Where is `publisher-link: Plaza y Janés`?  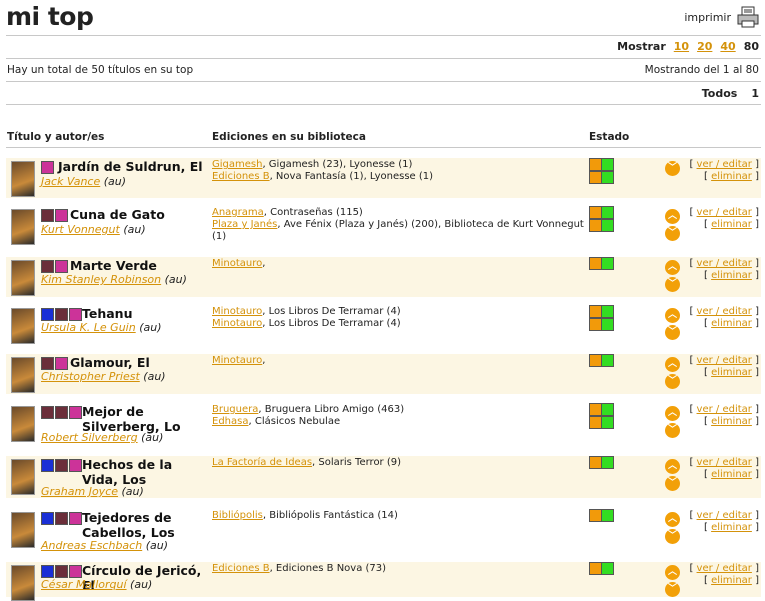 publisher-link: Plaza y Janés is located at coordinates (244, 224).